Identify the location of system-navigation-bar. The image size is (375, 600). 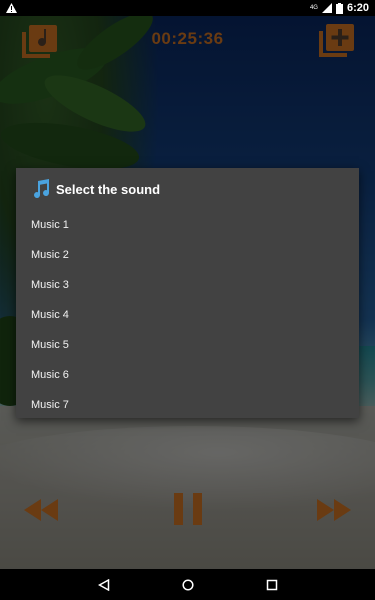
(187, 584).